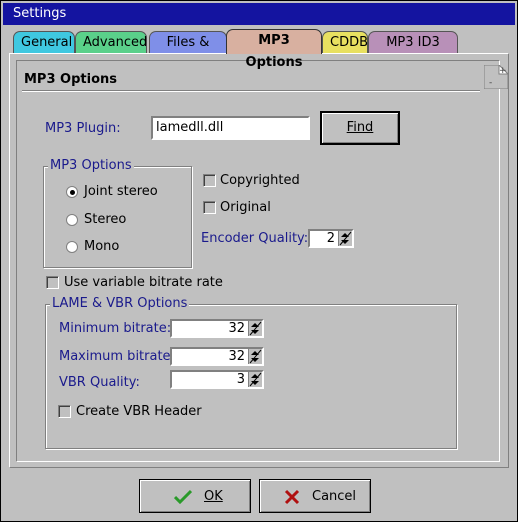 The height and width of the screenshot is (522, 518). What do you see at coordinates (345, 42) in the screenshot?
I see `tab-cddb: CDDB` at bounding box center [345, 42].